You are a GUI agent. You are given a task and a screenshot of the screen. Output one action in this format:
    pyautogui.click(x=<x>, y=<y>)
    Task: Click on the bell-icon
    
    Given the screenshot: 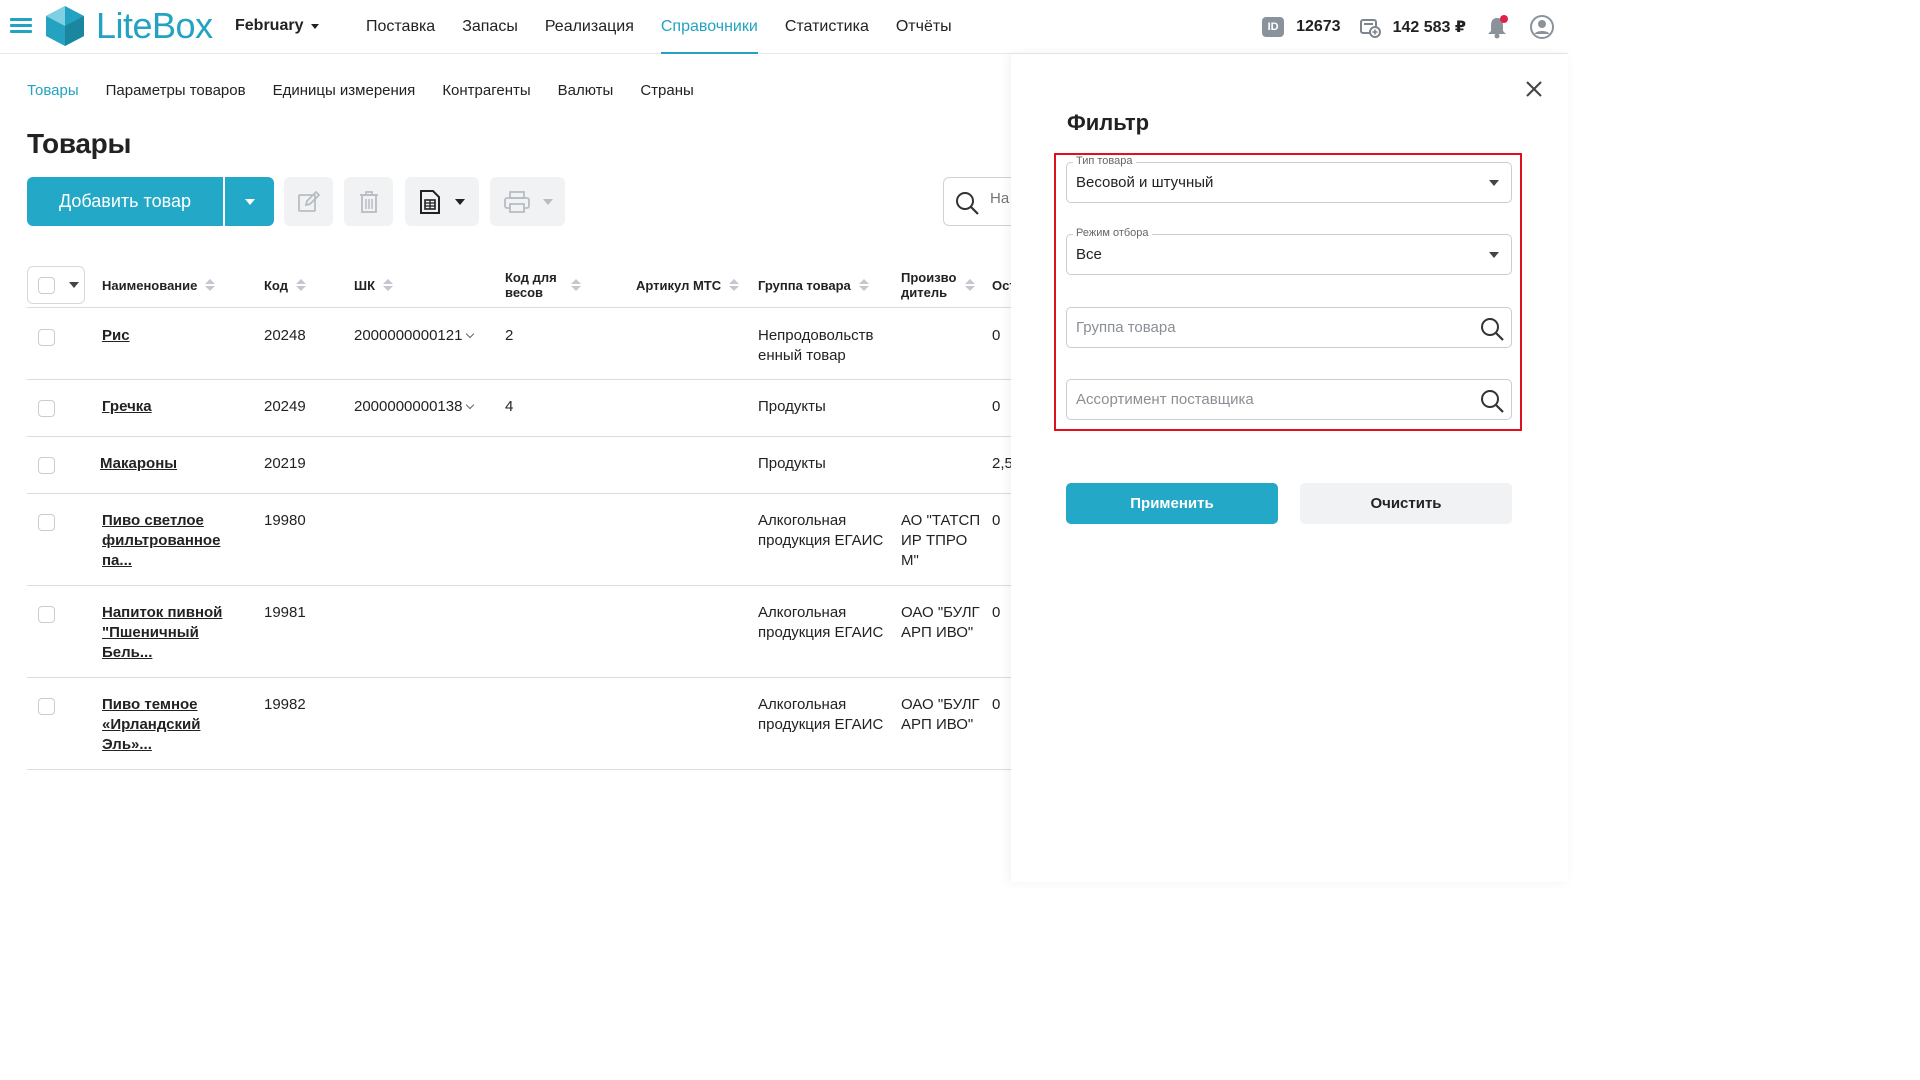 What is the action you would take?
    pyautogui.click(x=1497, y=27)
    